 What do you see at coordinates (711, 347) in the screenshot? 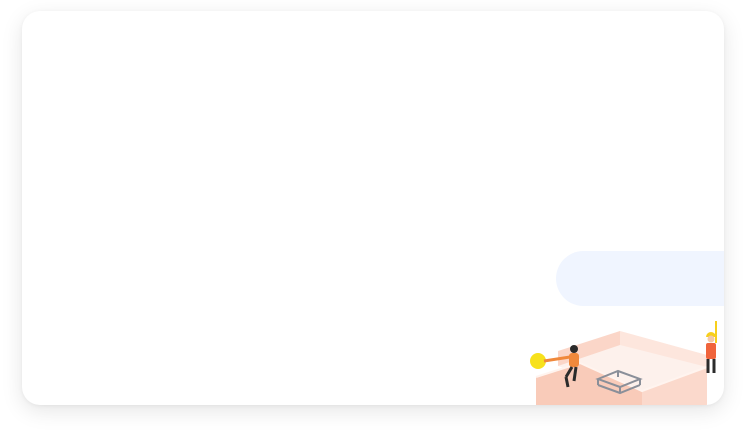
I see `worker-right-icon` at bounding box center [711, 347].